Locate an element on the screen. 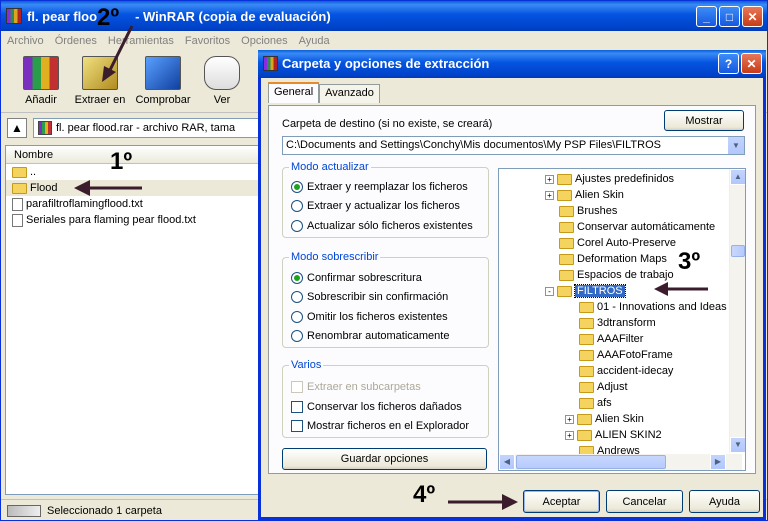 The height and width of the screenshot is (521, 768). tree-item: accident-idecay is located at coordinates (619, 371).